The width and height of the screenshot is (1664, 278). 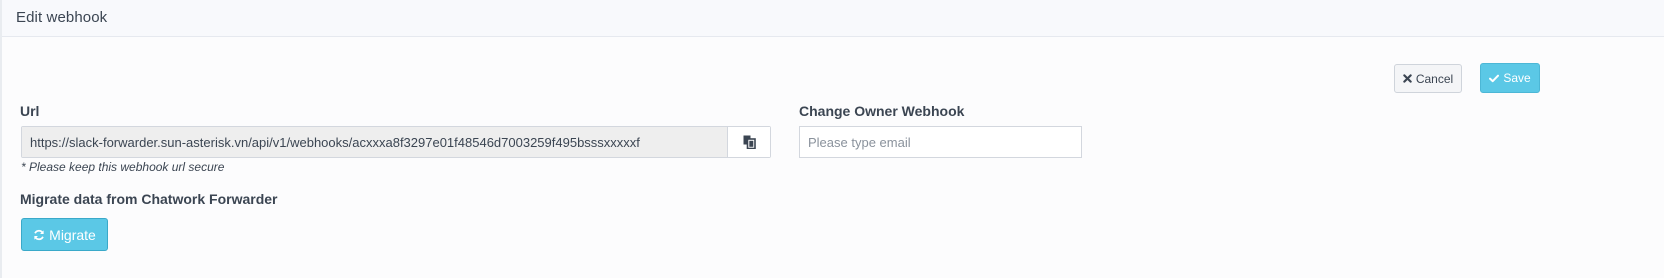 I want to click on url-input-group, so click(x=396, y=142).